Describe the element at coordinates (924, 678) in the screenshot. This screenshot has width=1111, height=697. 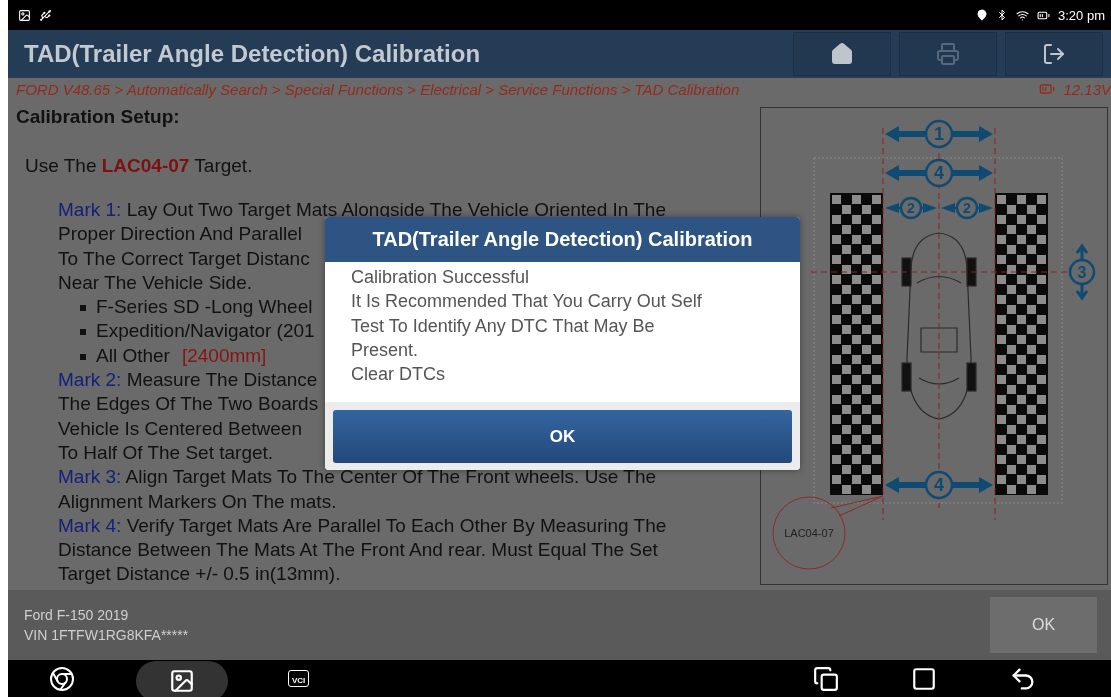
I see `home-nav-button` at that location.